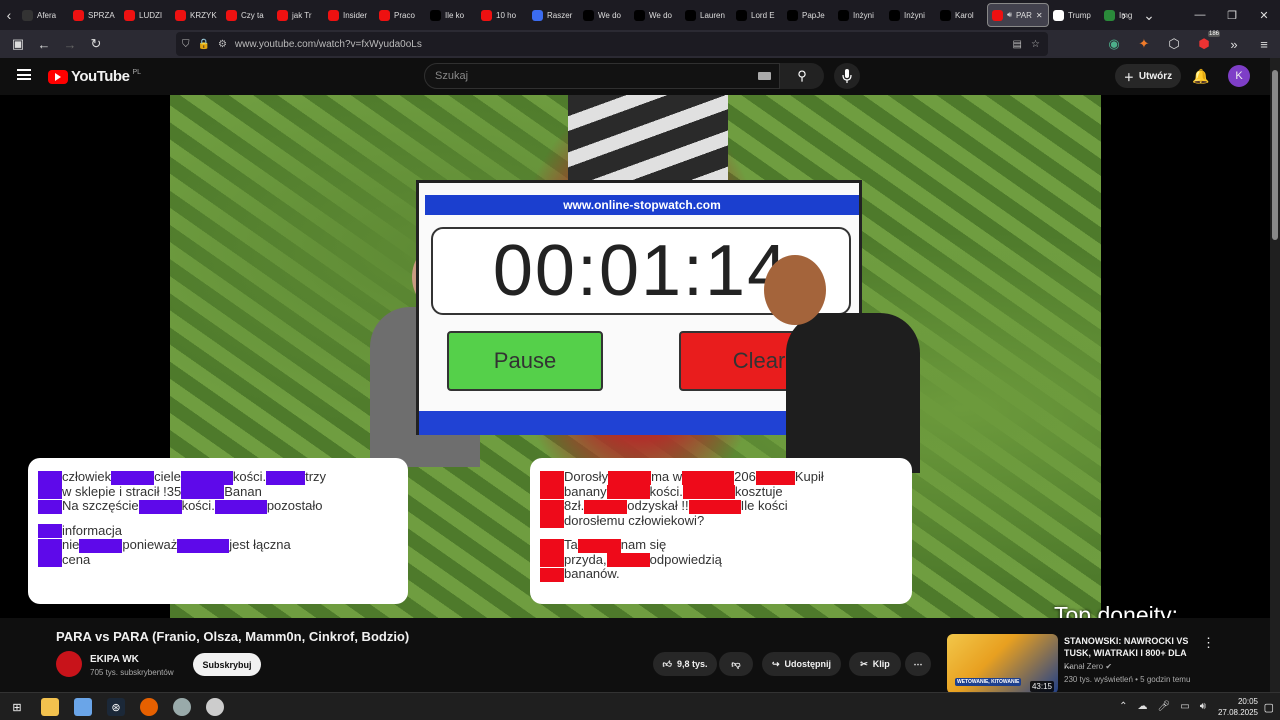  I want to click on browser-tab: PapJe, so click(808, 15).